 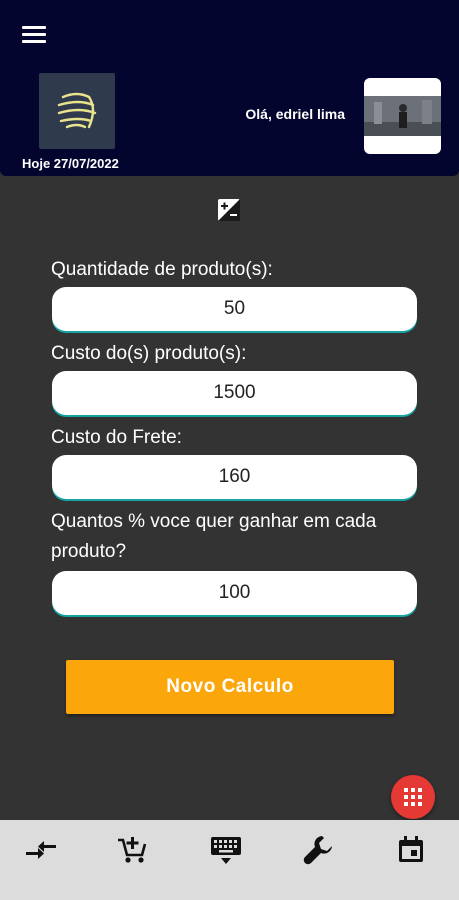 What do you see at coordinates (318, 850) in the screenshot?
I see `wrench-icon` at bounding box center [318, 850].